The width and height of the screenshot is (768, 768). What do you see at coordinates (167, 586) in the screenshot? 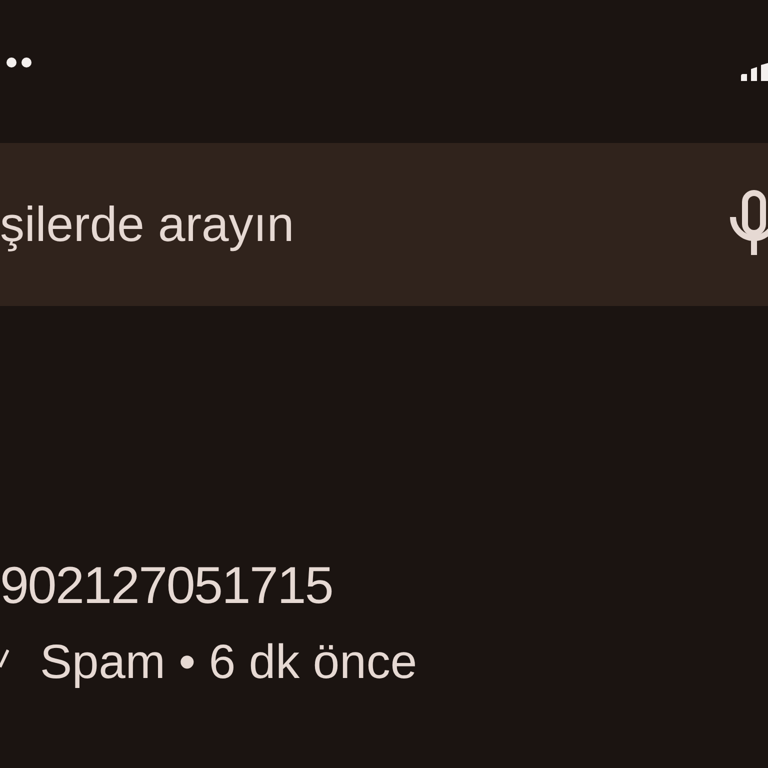
I see `phone-number: 902127051715` at bounding box center [167, 586].